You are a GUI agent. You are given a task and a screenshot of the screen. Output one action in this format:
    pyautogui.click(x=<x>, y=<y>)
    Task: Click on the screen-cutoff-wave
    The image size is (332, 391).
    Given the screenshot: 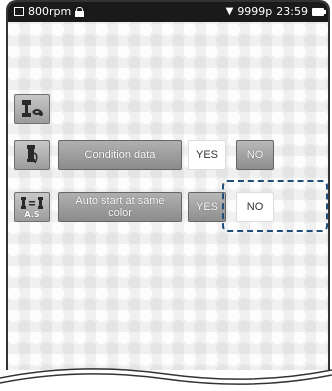 What is the action you would take?
    pyautogui.click(x=166, y=376)
    